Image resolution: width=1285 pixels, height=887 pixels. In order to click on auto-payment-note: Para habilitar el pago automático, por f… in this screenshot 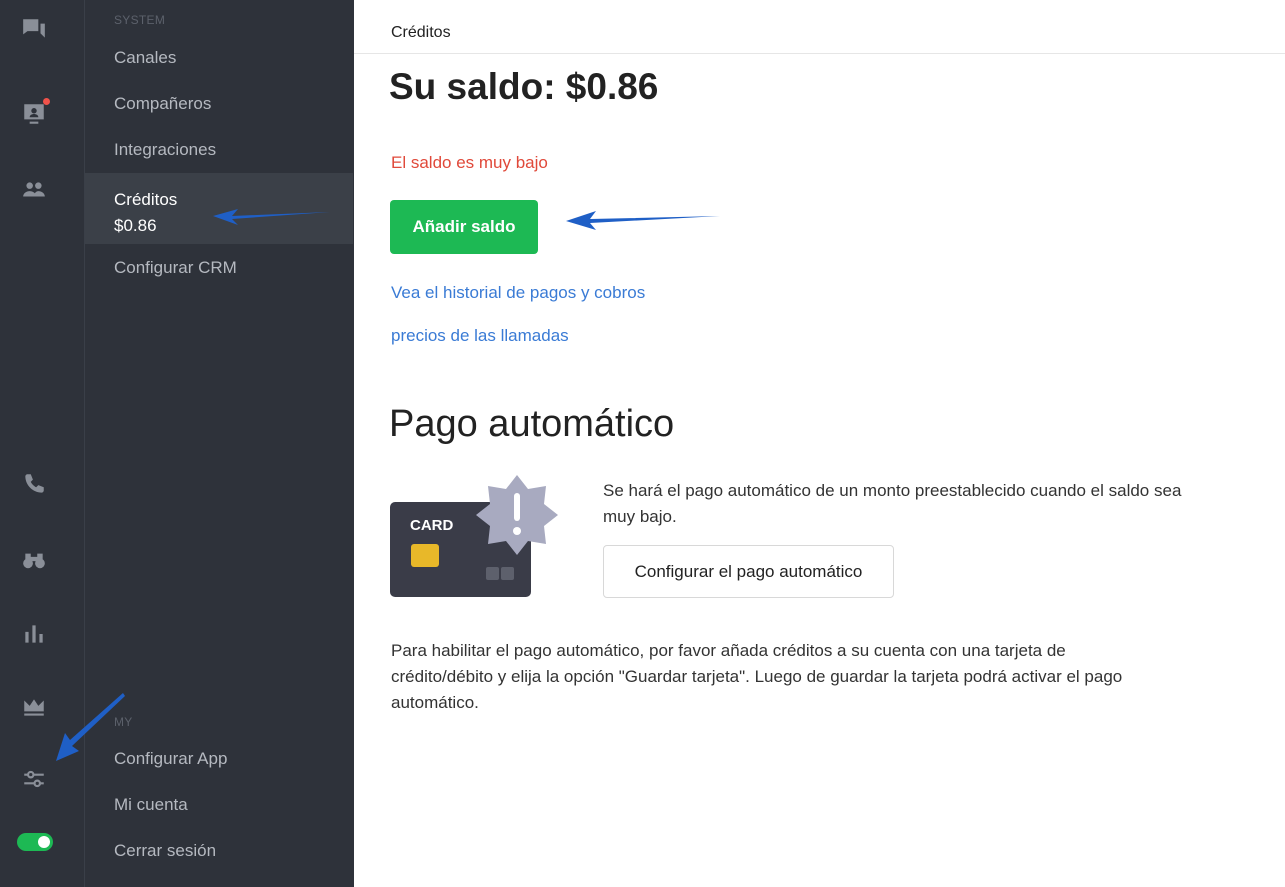, I will do `click(757, 676)`.